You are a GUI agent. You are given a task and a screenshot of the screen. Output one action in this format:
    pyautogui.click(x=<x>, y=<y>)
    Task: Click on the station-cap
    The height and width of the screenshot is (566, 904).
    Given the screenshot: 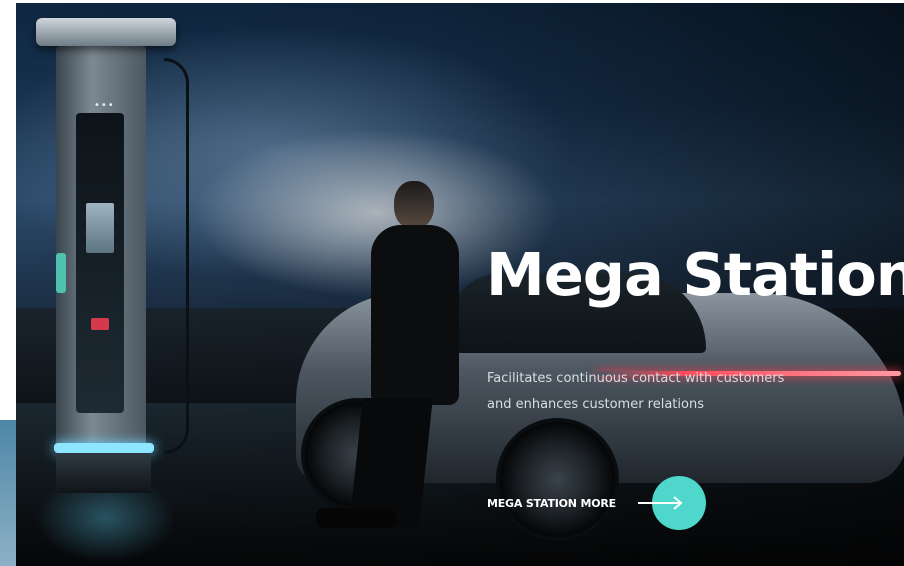 What is the action you would take?
    pyautogui.click(x=106, y=32)
    